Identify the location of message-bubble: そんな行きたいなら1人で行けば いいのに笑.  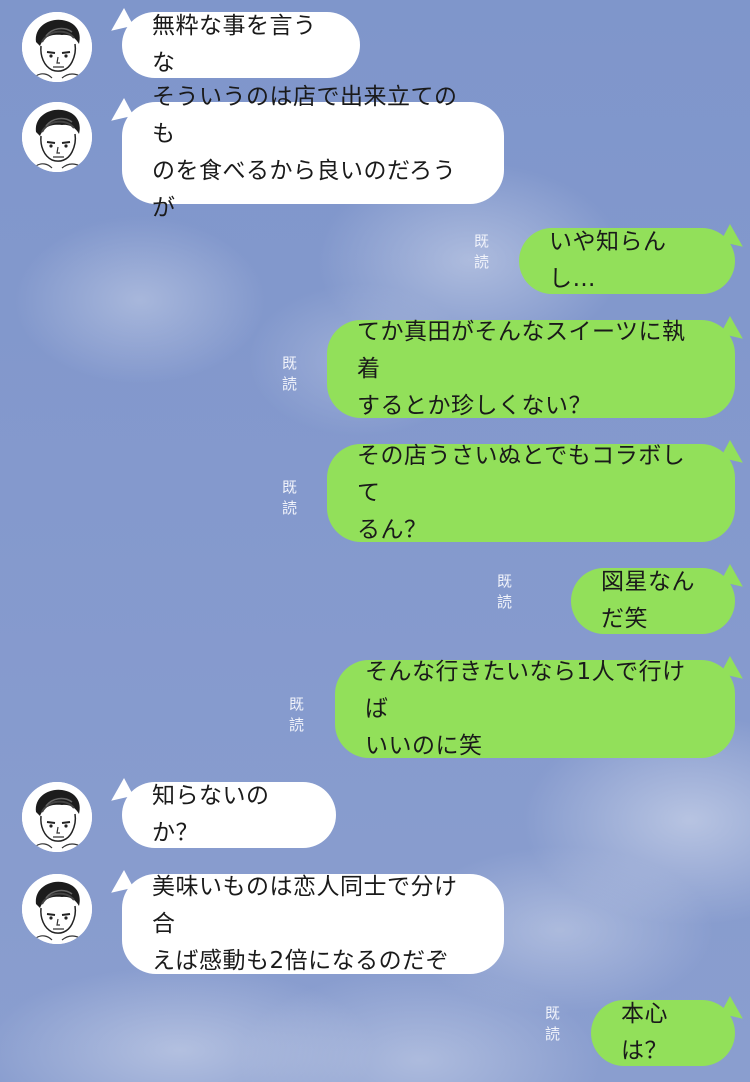
(535, 709).